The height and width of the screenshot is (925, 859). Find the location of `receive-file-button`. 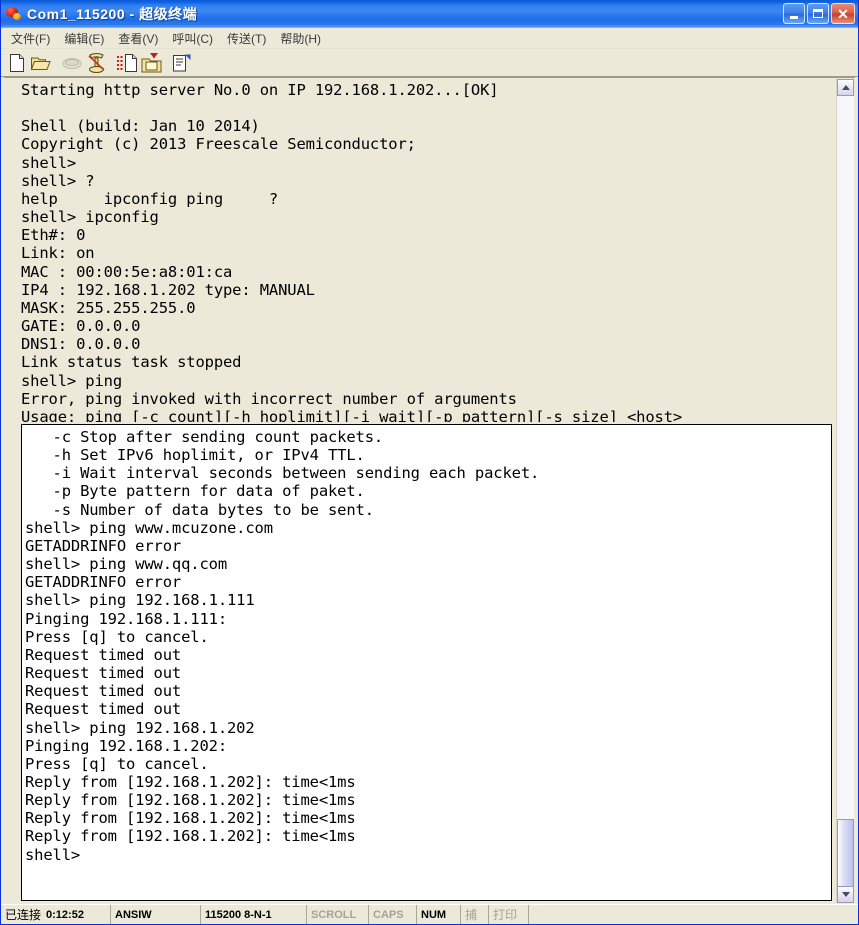

receive-file-button is located at coordinates (151, 62).